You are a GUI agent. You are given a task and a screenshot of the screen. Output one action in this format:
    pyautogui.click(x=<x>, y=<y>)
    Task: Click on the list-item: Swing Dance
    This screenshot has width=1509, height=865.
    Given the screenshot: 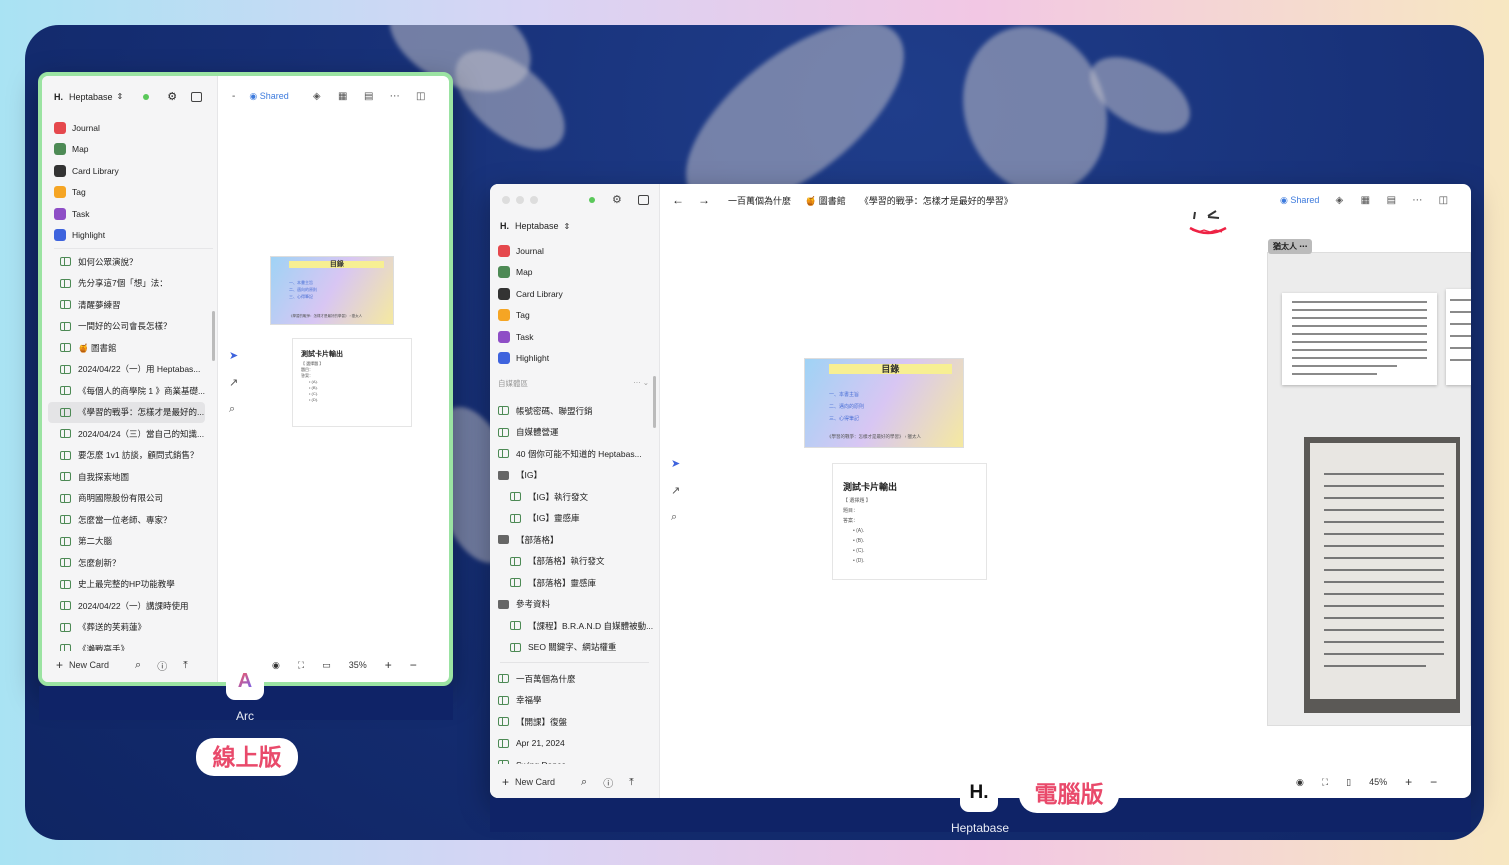 What is the action you would take?
    pyautogui.click(x=571, y=759)
    